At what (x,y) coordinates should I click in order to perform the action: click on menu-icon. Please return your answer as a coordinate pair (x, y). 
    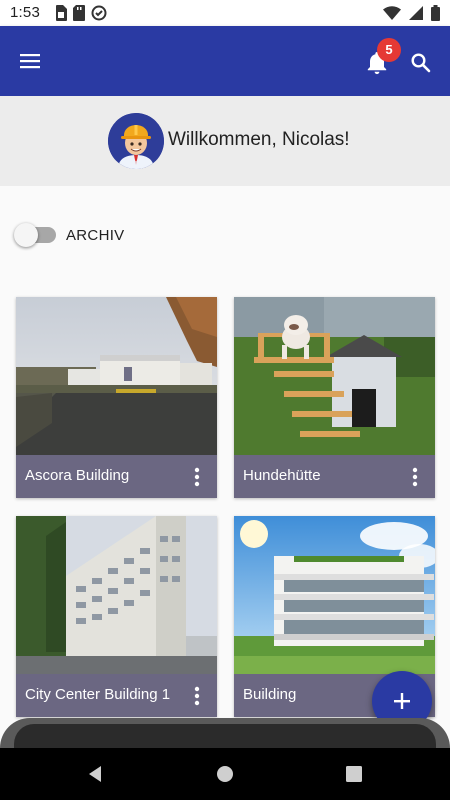
    Looking at the image, I should click on (30, 61).